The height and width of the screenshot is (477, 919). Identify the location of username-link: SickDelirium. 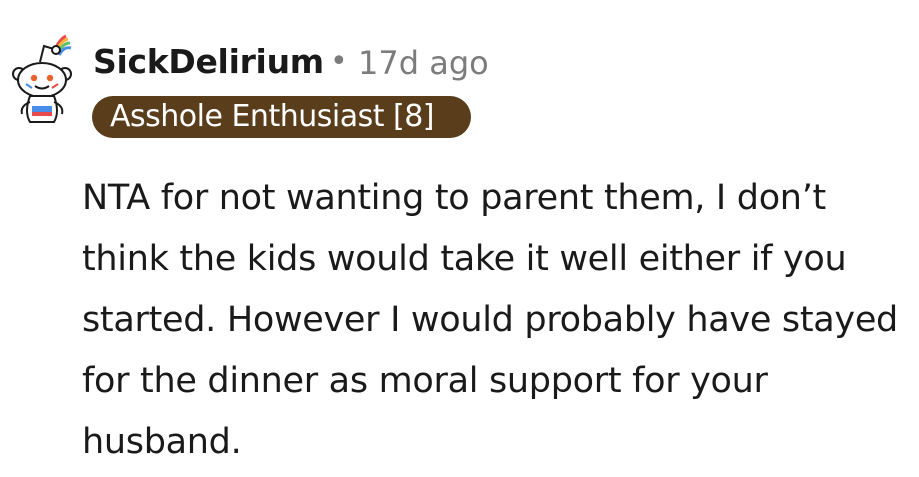
(208, 61).